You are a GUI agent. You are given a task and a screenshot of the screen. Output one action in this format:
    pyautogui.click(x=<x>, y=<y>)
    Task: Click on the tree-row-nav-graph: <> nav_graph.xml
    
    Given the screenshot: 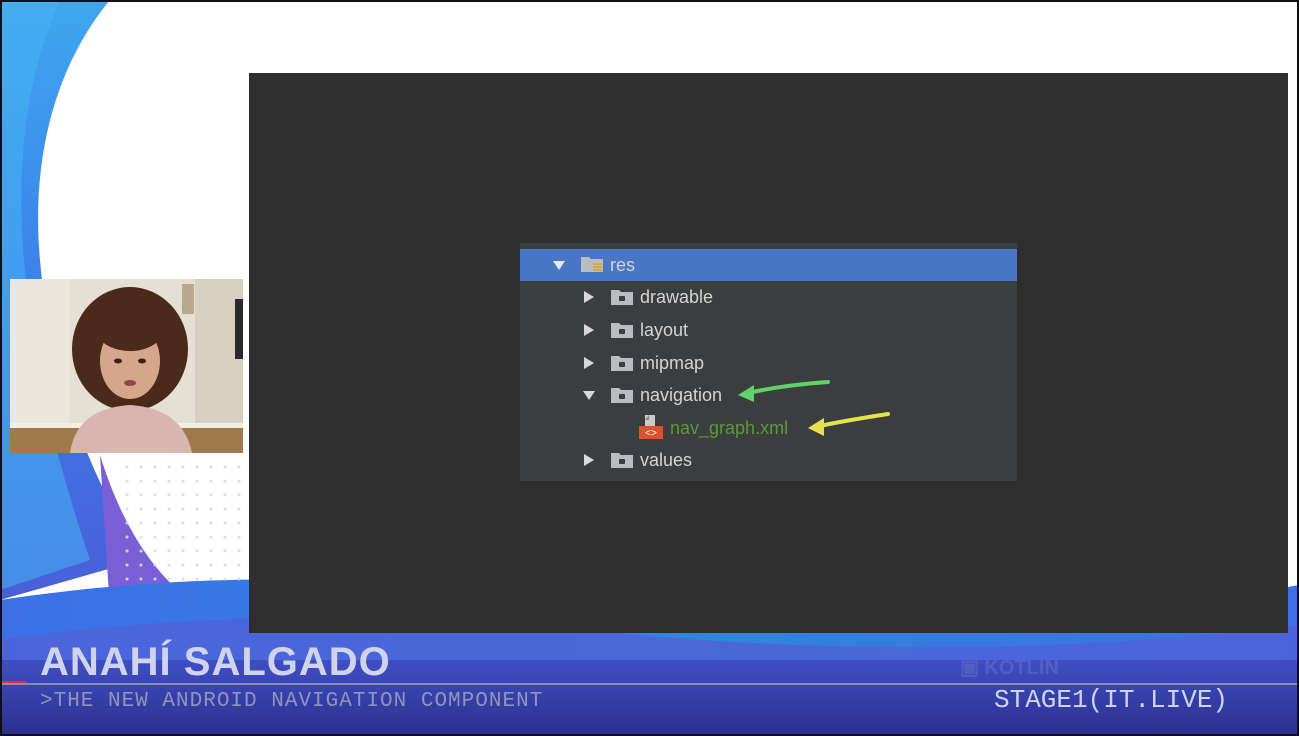 What is the action you would take?
    pyautogui.click(x=768, y=428)
    